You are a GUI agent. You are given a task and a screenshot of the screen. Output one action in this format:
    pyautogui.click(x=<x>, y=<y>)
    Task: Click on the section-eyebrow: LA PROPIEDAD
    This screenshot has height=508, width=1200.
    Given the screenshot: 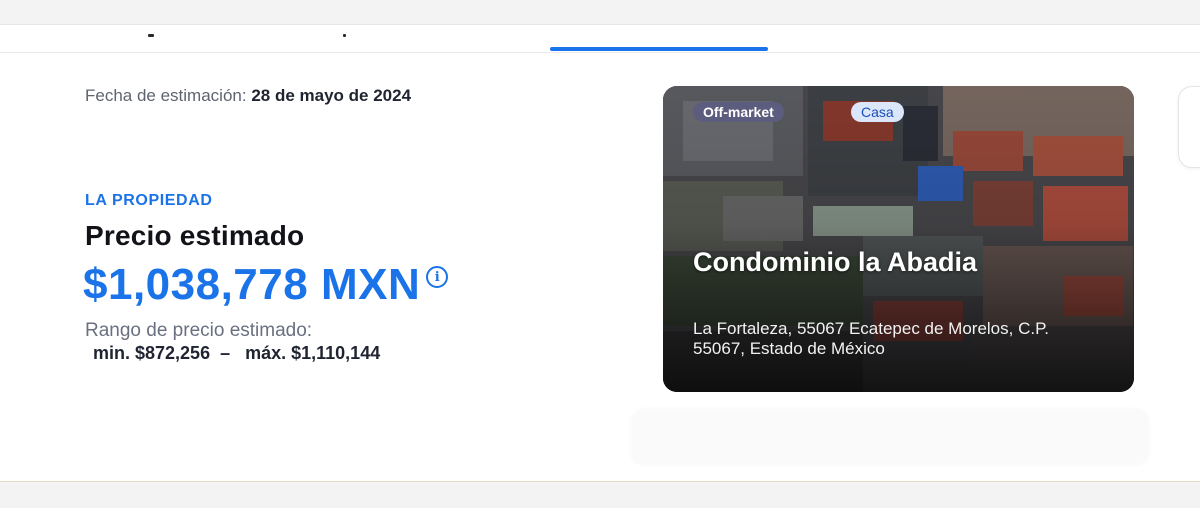 What is the action you would take?
    pyautogui.click(x=149, y=200)
    